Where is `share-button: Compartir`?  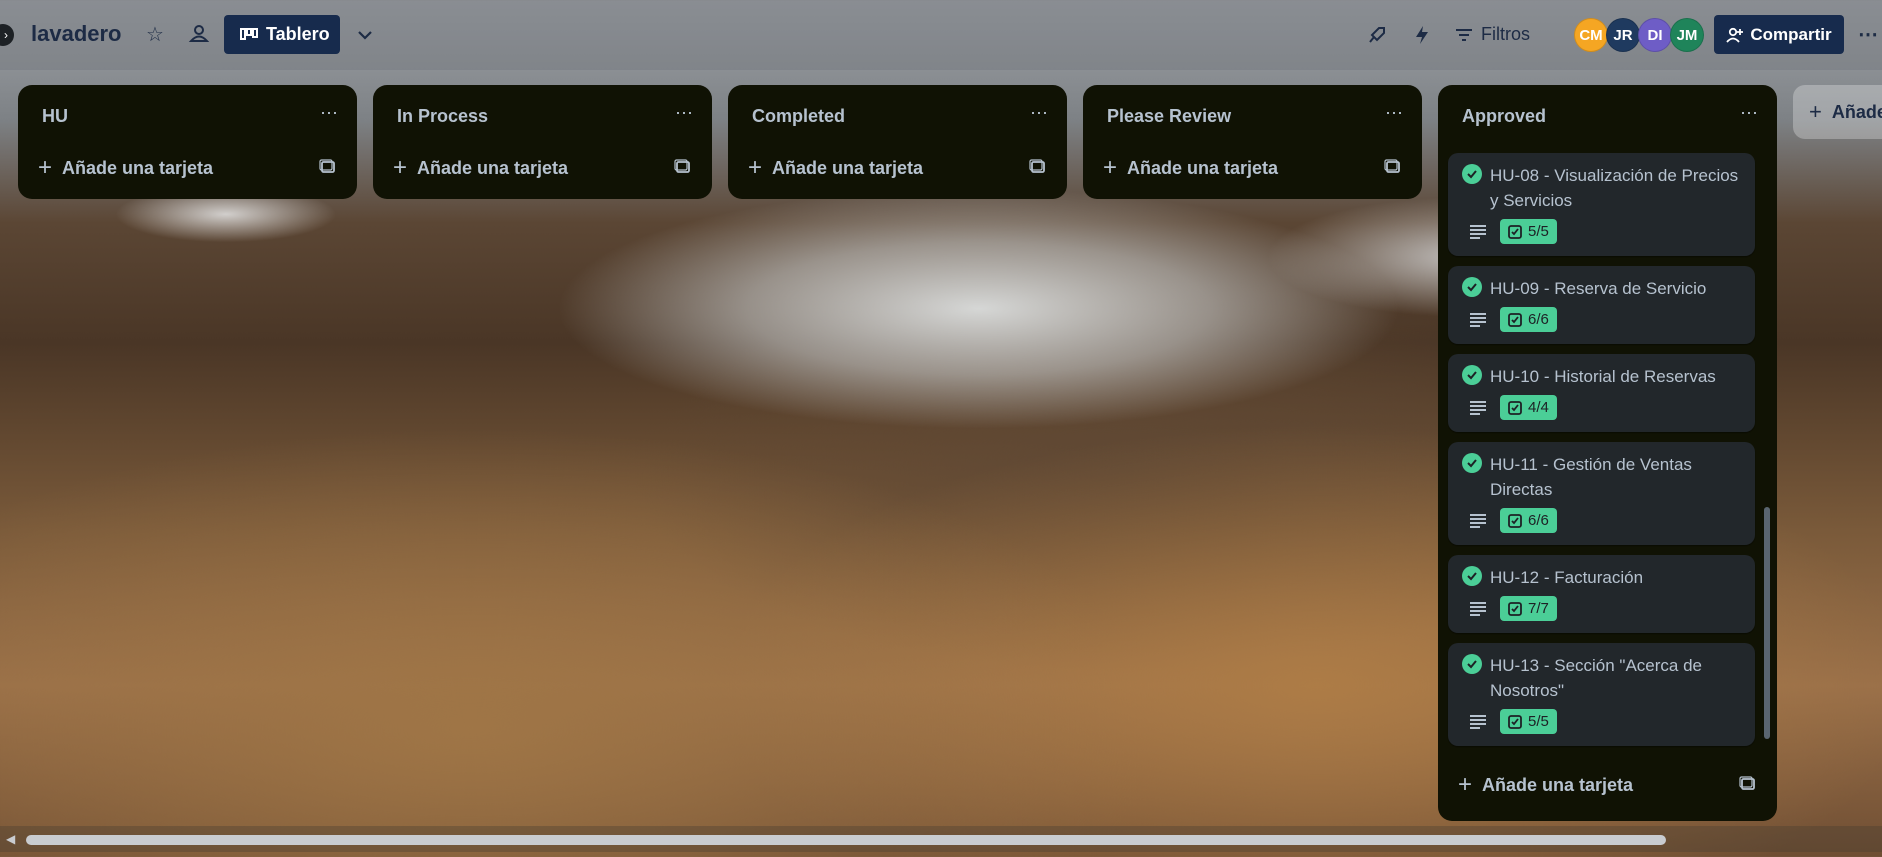
share-button: Compartir is located at coordinates (1779, 34).